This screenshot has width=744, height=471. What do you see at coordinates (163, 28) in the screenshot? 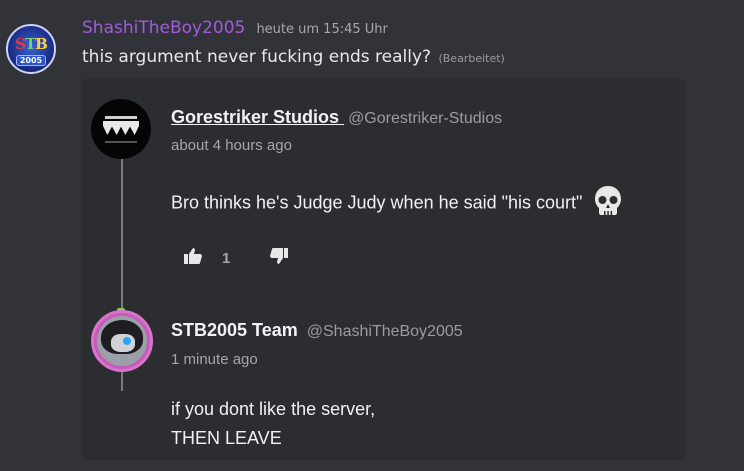
I see `message-username: ShashiTheBoy2005` at bounding box center [163, 28].